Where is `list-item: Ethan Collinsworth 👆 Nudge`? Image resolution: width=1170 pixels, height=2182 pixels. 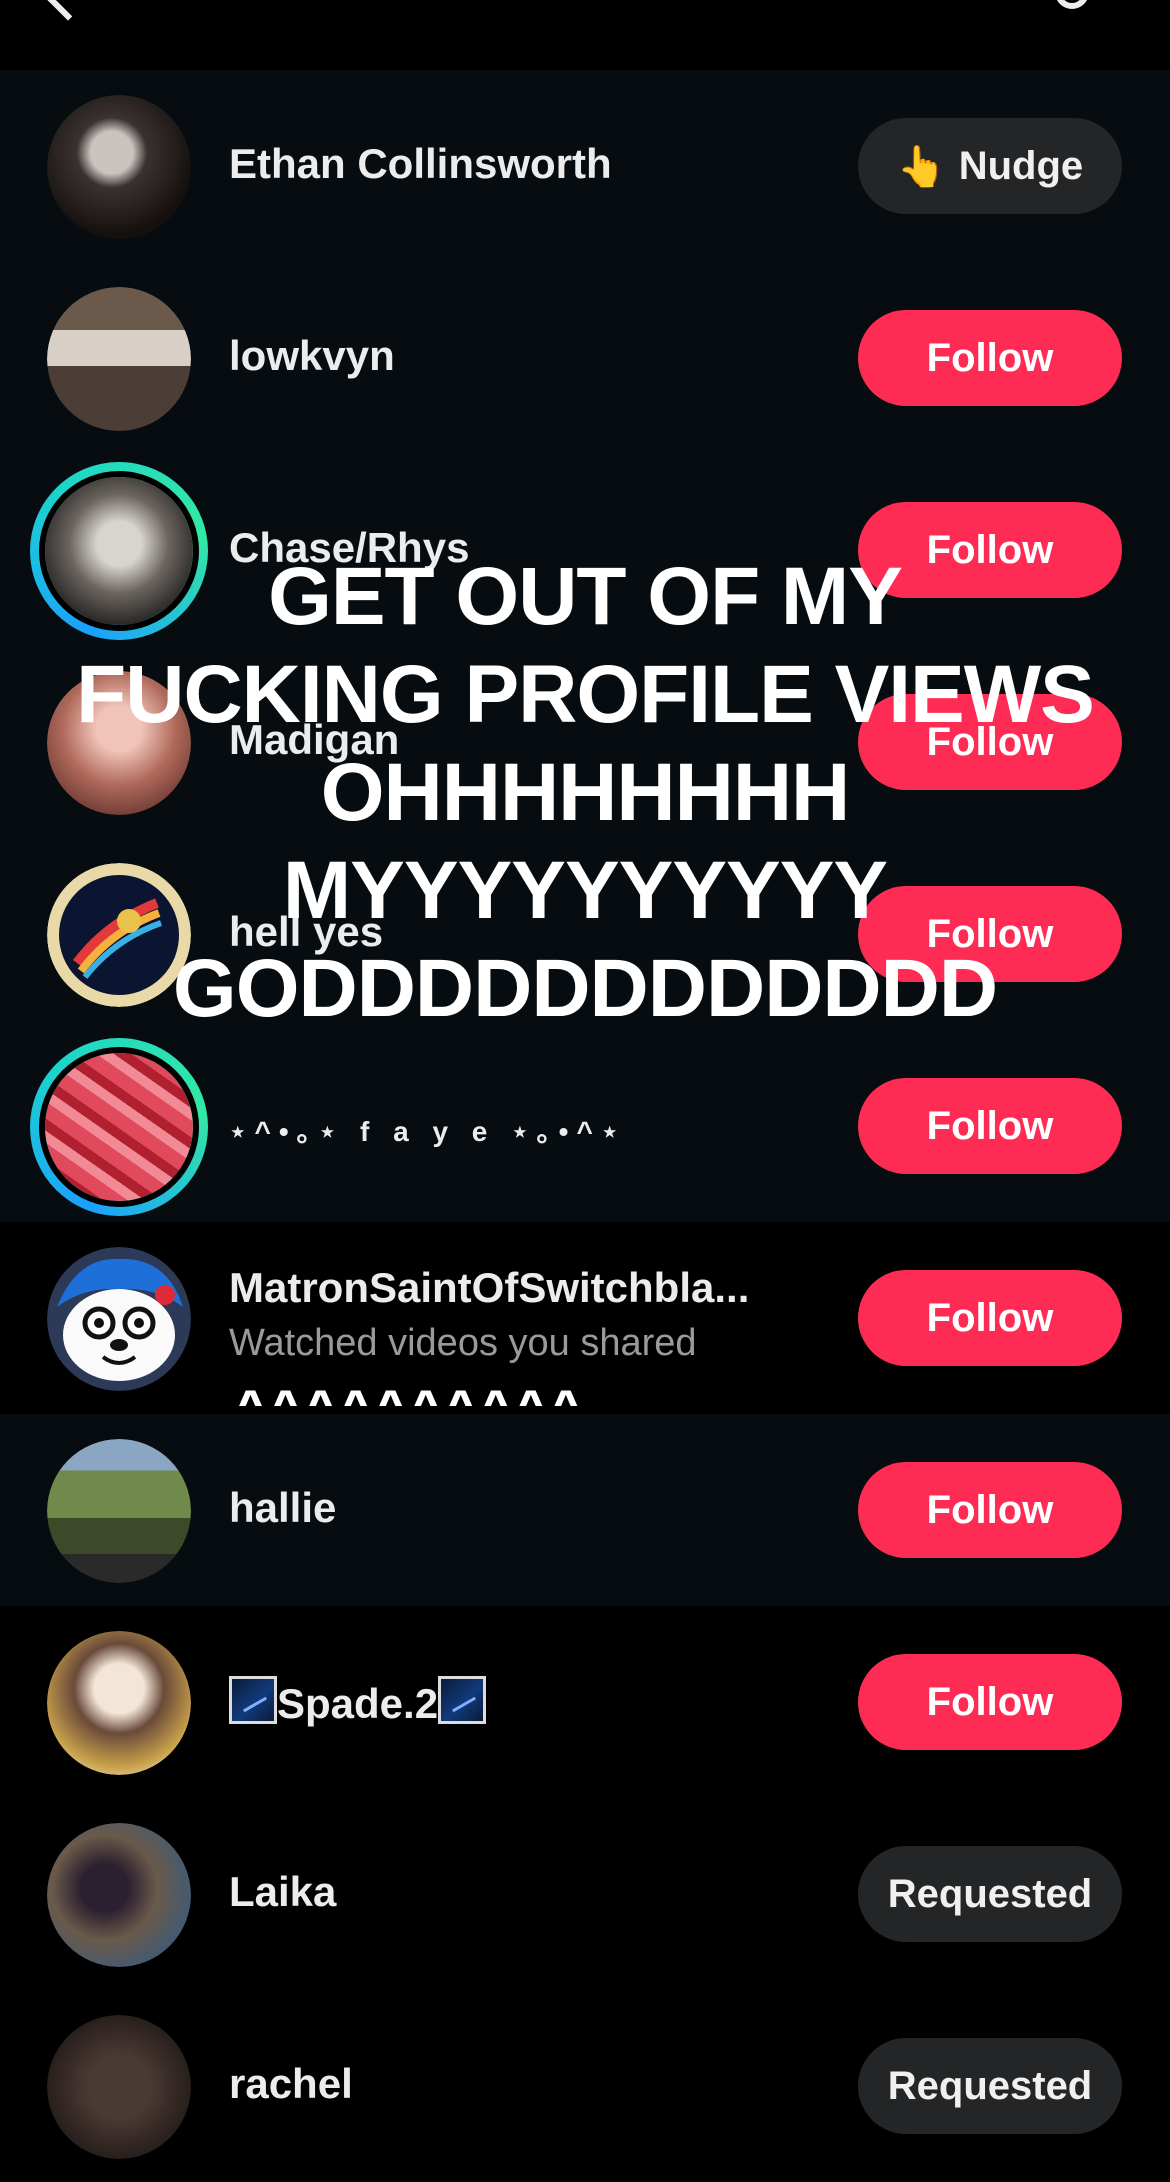 list-item: Ethan Collinsworth 👆 Nudge is located at coordinates (585, 166).